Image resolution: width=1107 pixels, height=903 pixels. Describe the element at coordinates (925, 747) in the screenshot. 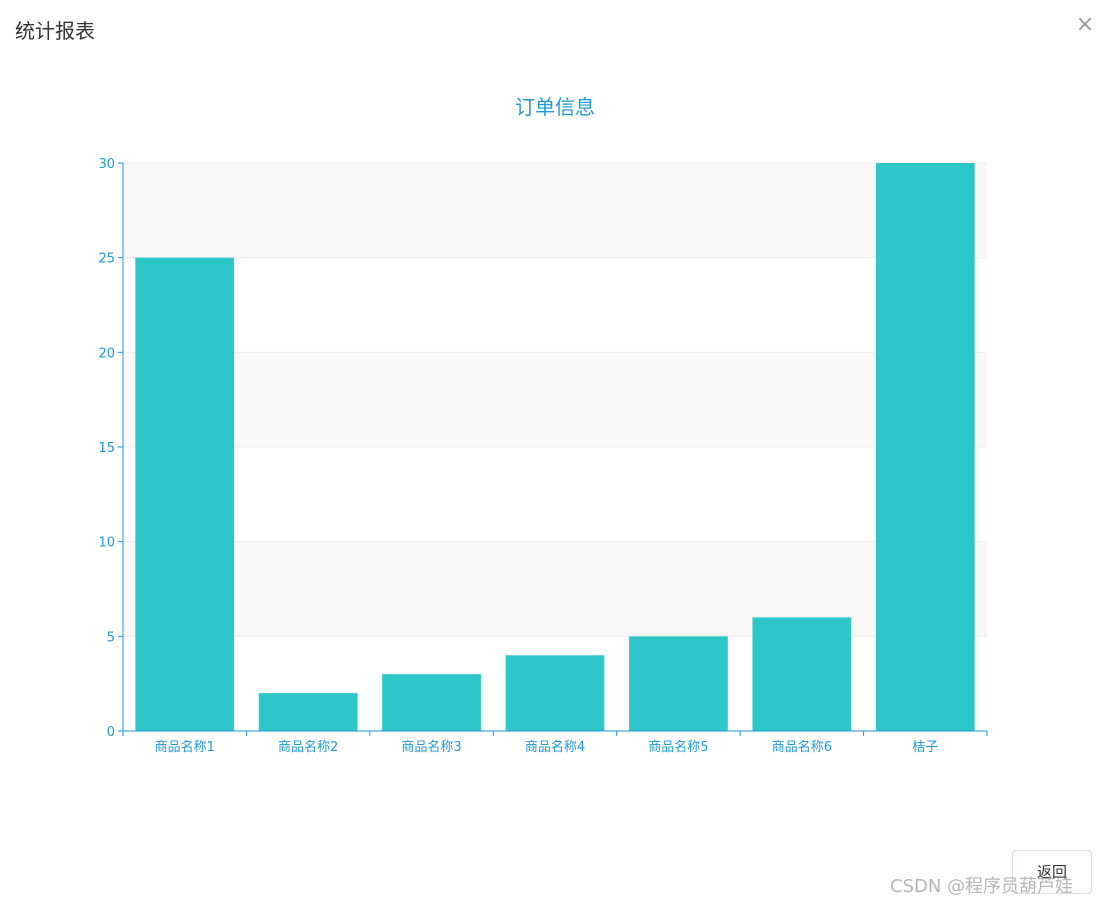

I see `x-tick-label: 桔子` at that location.